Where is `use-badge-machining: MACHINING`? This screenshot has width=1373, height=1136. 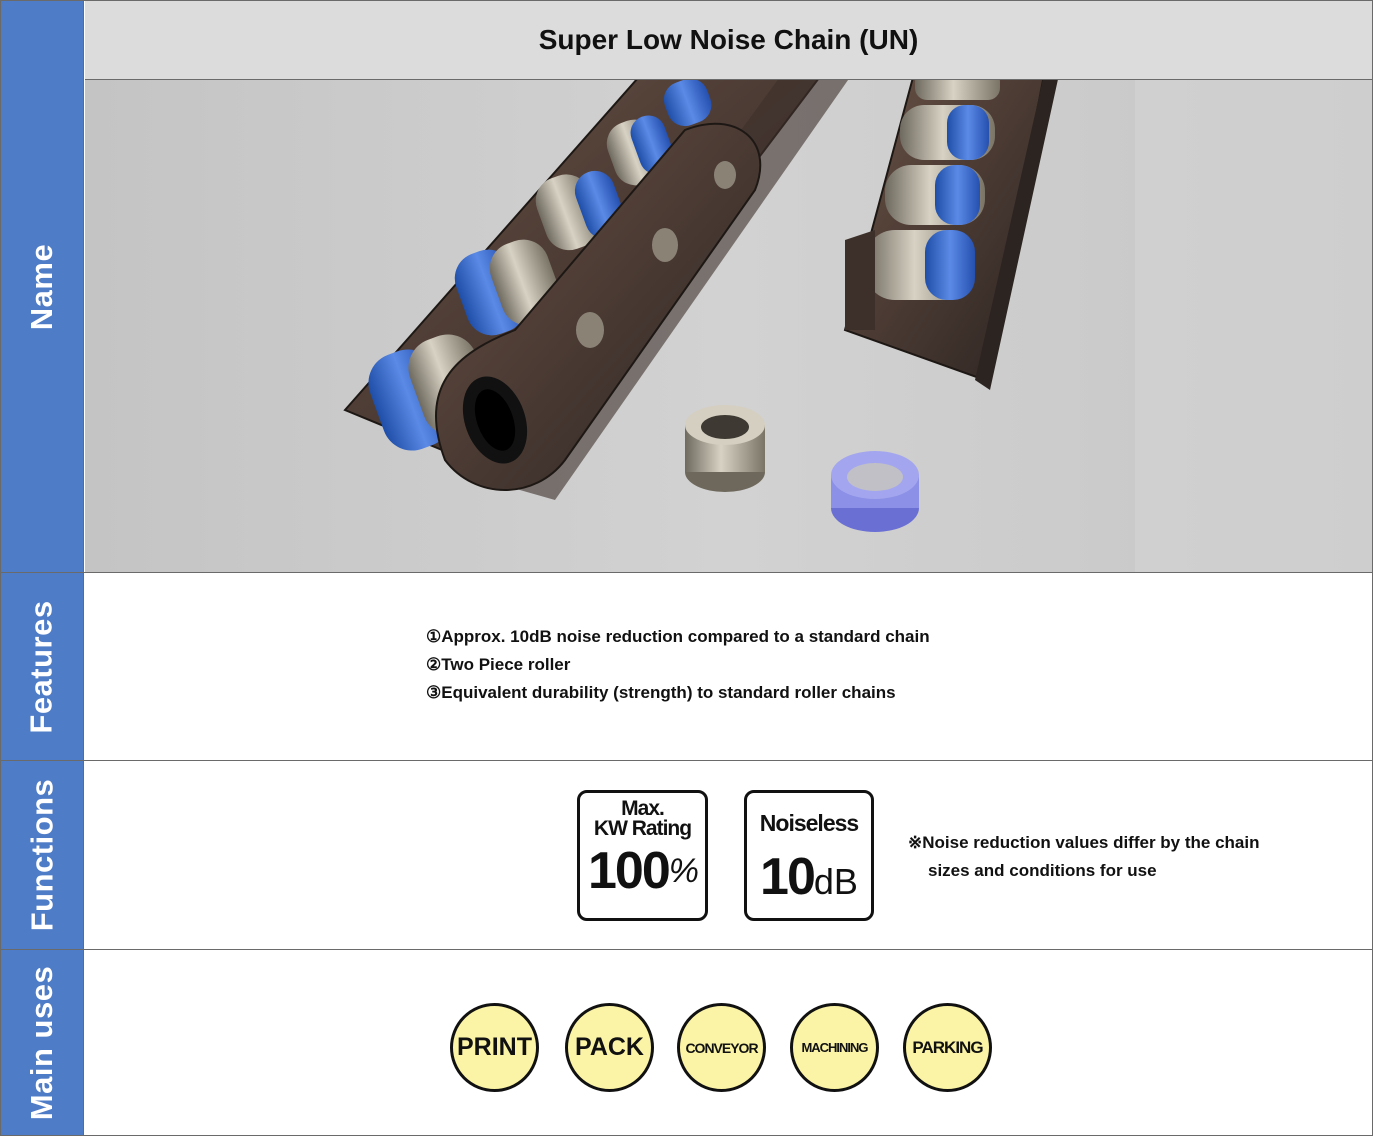 use-badge-machining: MACHINING is located at coordinates (834, 1047).